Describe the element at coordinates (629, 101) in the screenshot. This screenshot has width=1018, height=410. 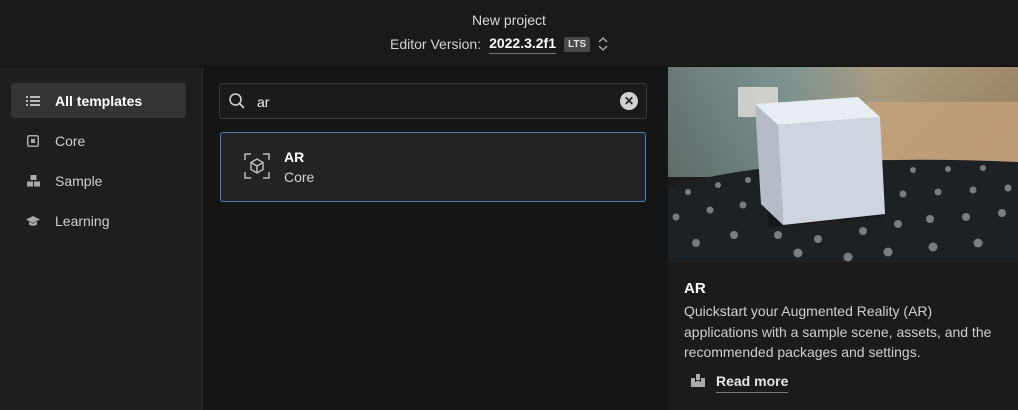
I see `clear-search-icon: ✕` at that location.